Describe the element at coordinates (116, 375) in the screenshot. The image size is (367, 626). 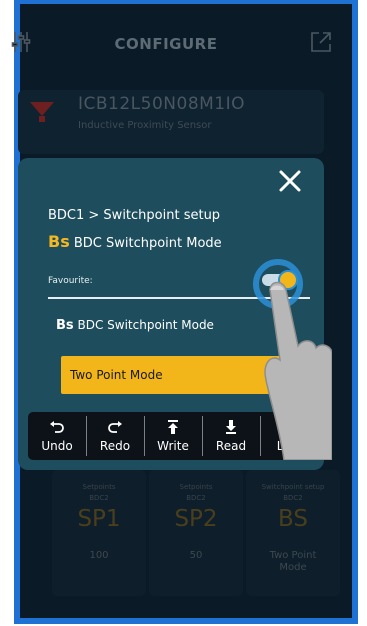
I see `mode-select-value: Two Point Mode` at that location.